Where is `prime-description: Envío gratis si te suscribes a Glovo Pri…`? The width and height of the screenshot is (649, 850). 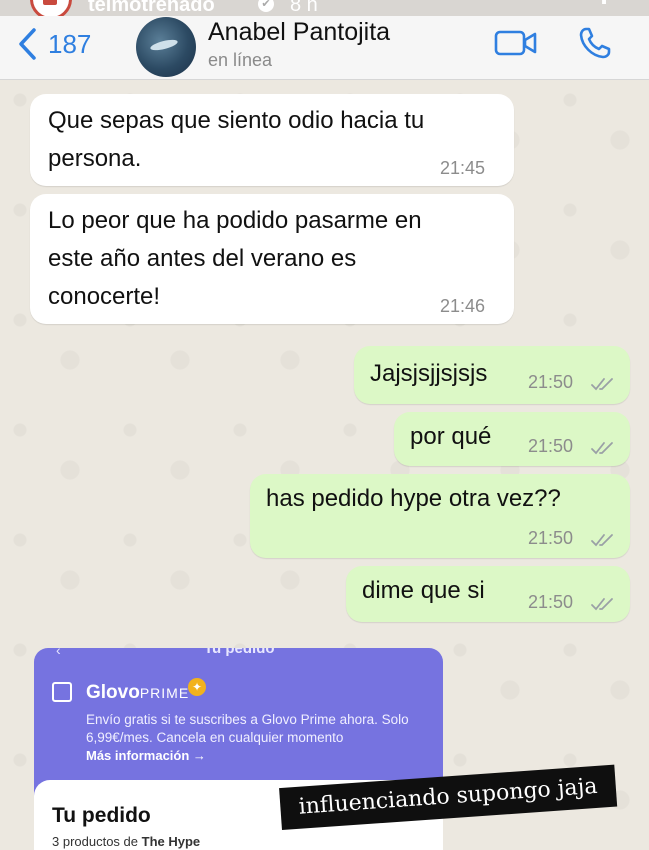 prime-description: Envío gratis si te suscribes a Glovo Pri… is located at coordinates (247, 728).